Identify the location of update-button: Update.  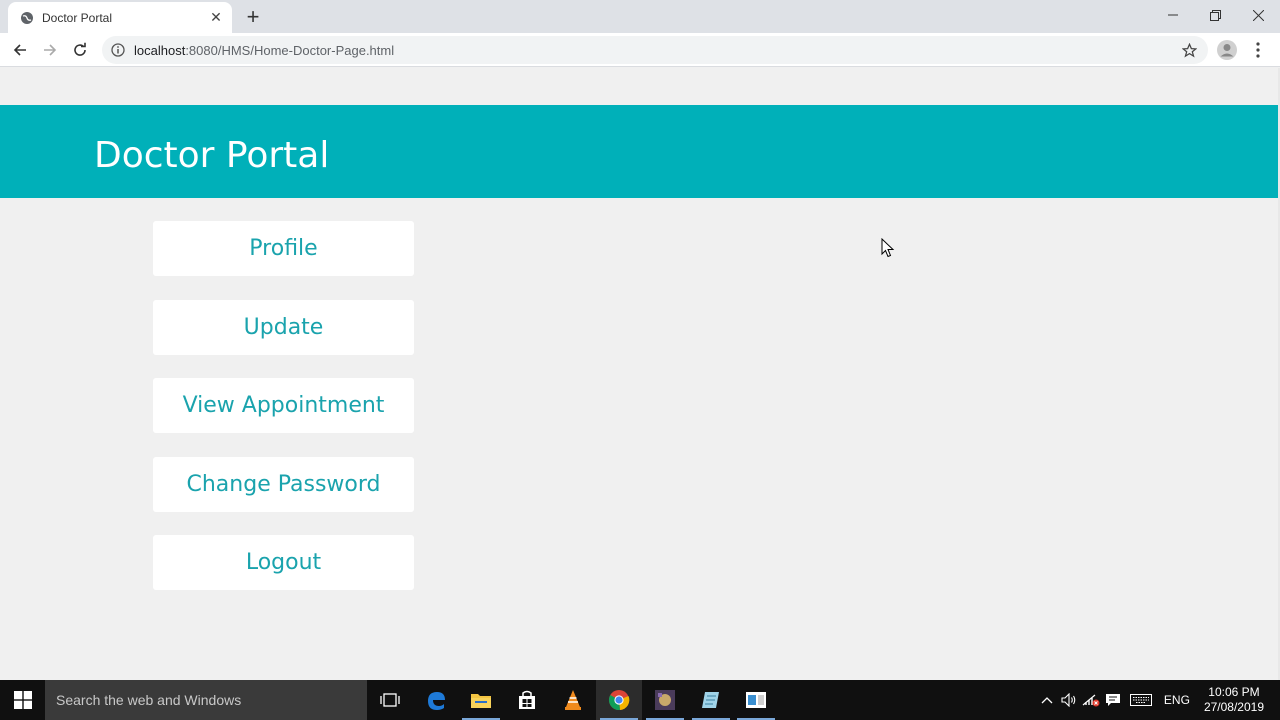
(283, 327).